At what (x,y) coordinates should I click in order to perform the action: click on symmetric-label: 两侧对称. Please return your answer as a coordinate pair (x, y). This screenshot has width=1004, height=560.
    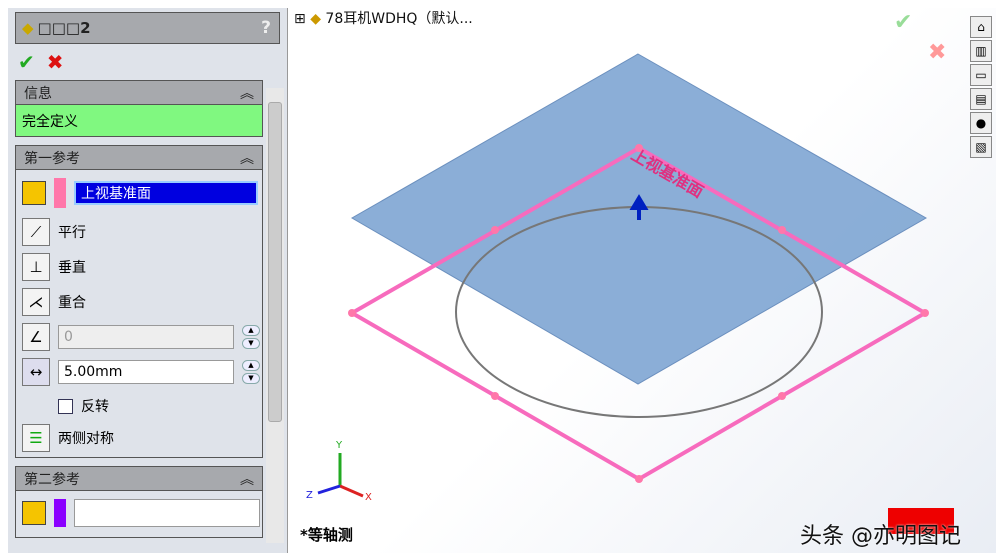
    Looking at the image, I should click on (86, 439).